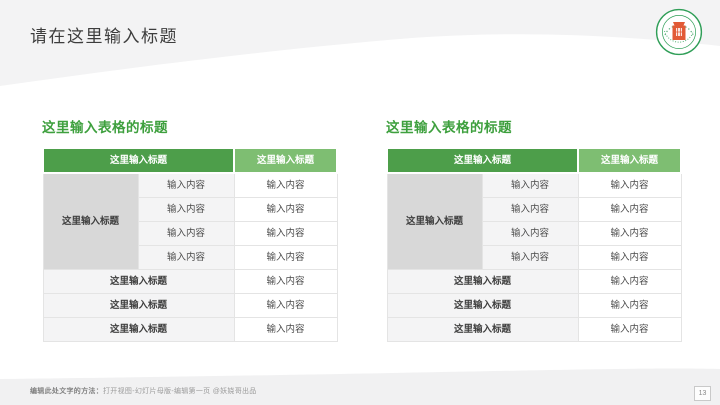 The image size is (720, 405). I want to click on footer-note-text: 打开视图-幻灯片母版-编辑第一页 @妖娆哥出品, so click(180, 391).